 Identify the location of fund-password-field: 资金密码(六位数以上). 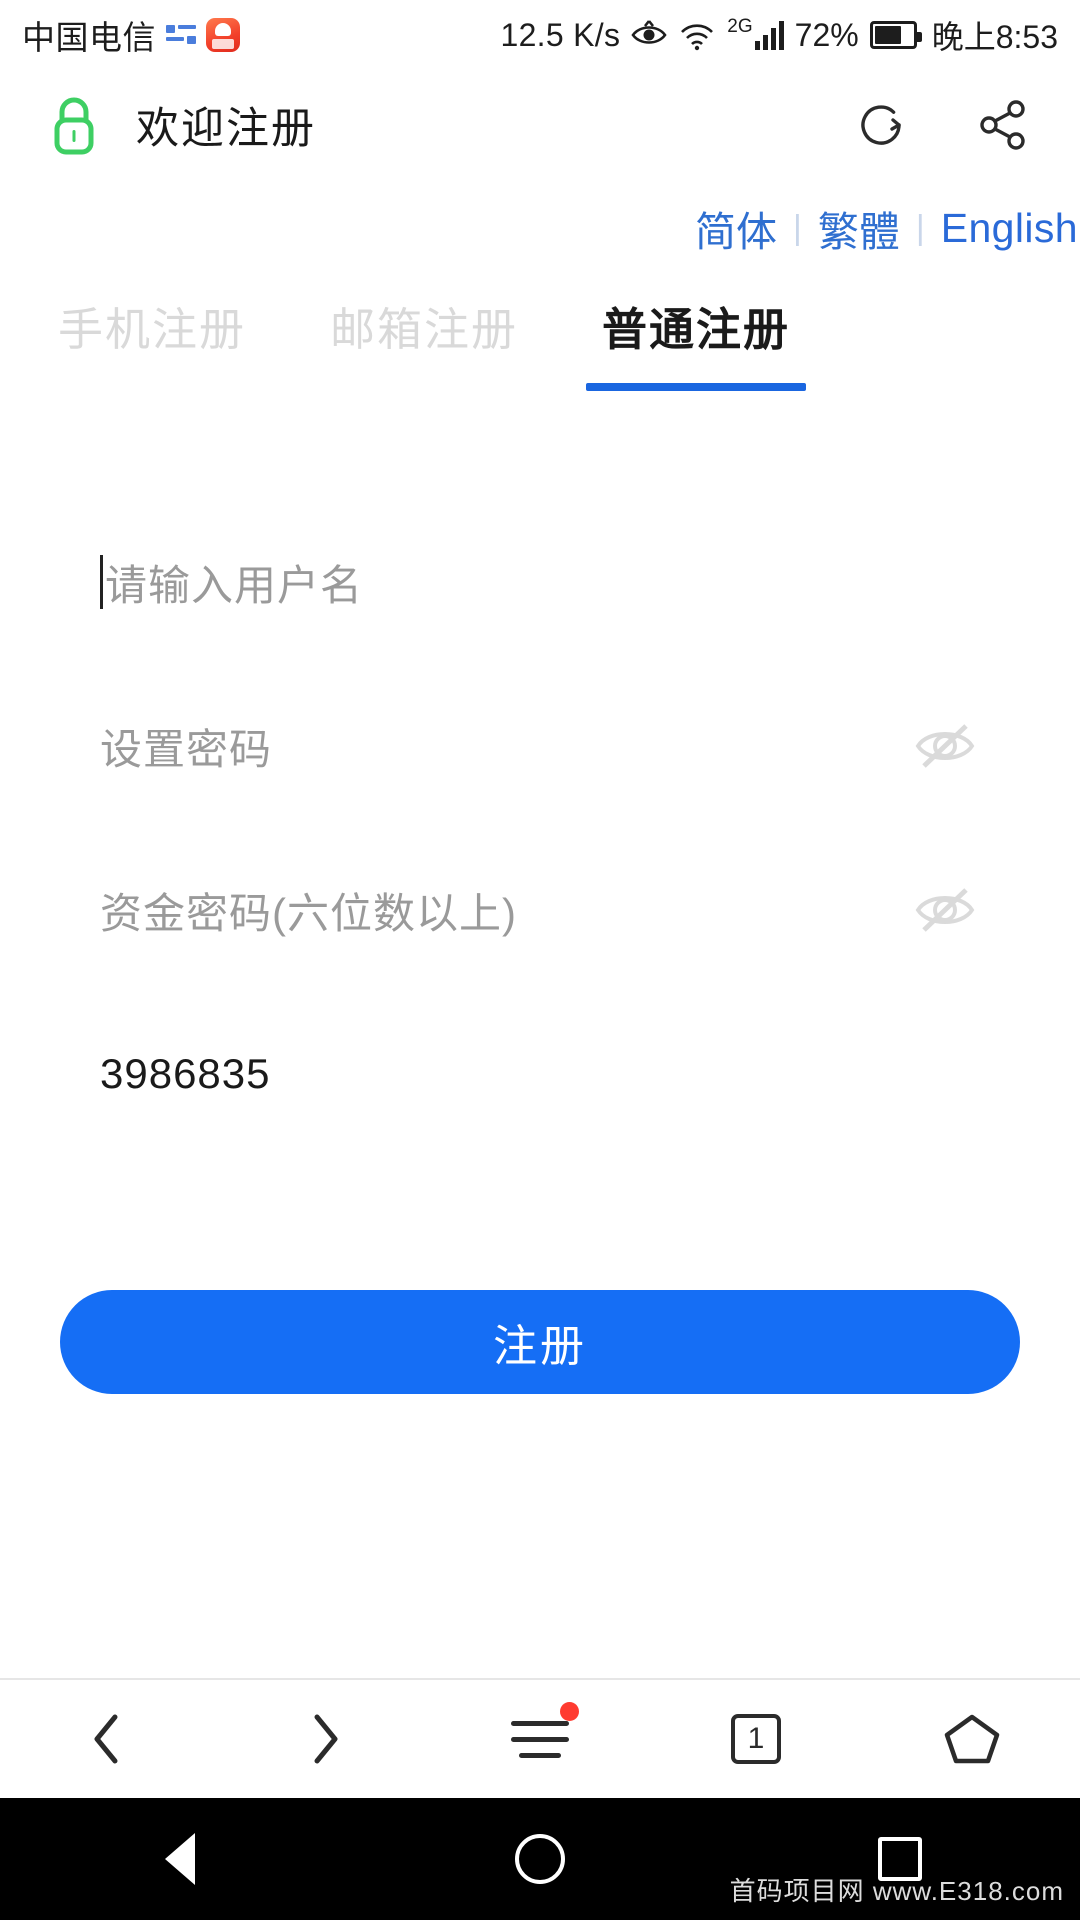
(540, 910).